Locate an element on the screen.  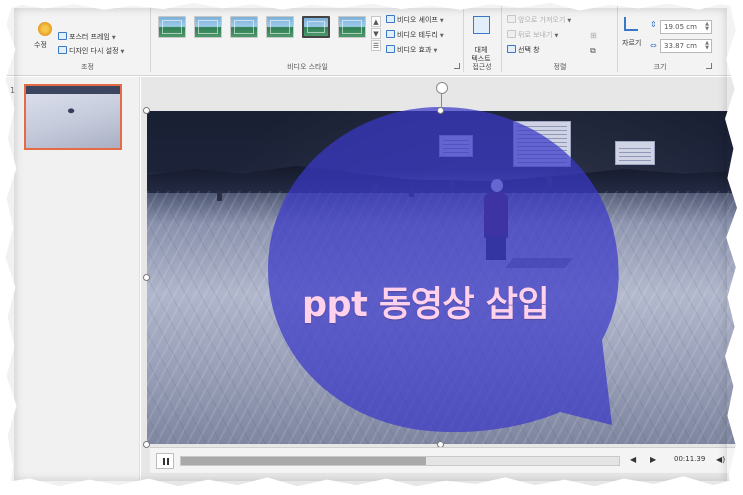
align-icon: ⊞ is located at coordinates (593, 35).